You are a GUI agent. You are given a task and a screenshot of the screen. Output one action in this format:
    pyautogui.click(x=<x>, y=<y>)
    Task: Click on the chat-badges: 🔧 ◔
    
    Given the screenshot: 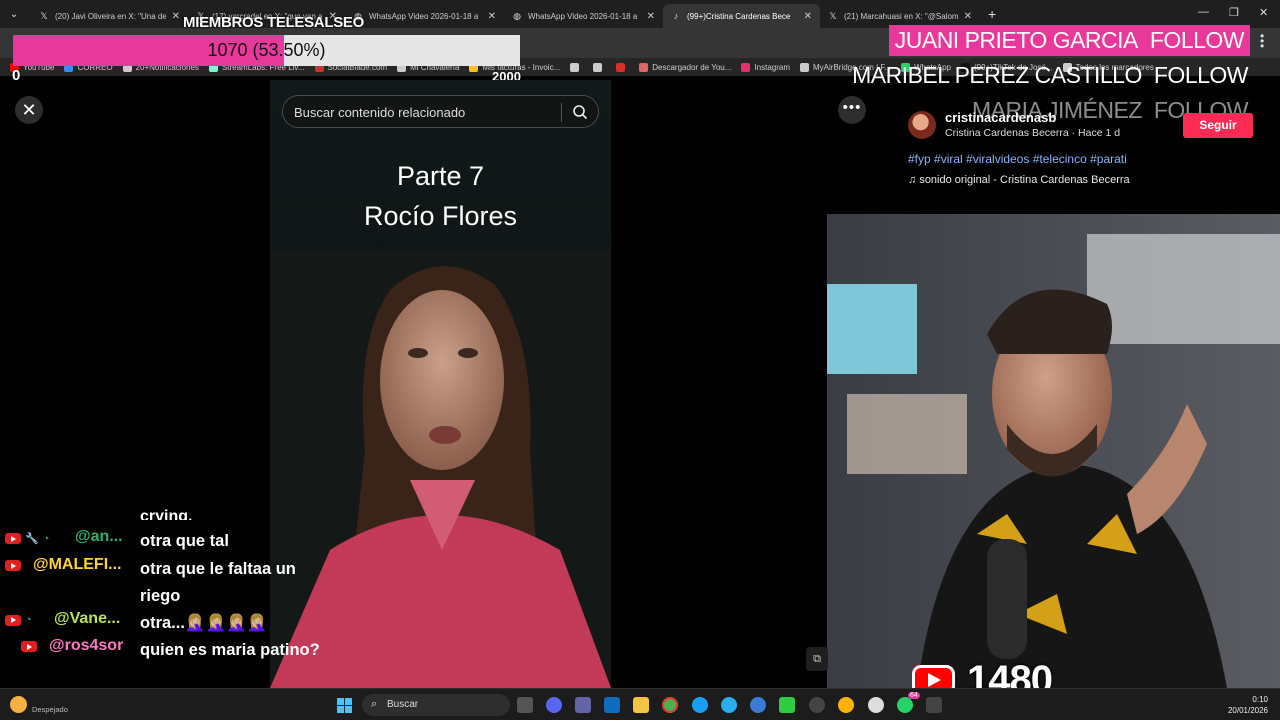 What is the action you would take?
    pyautogui.click(x=30, y=538)
    